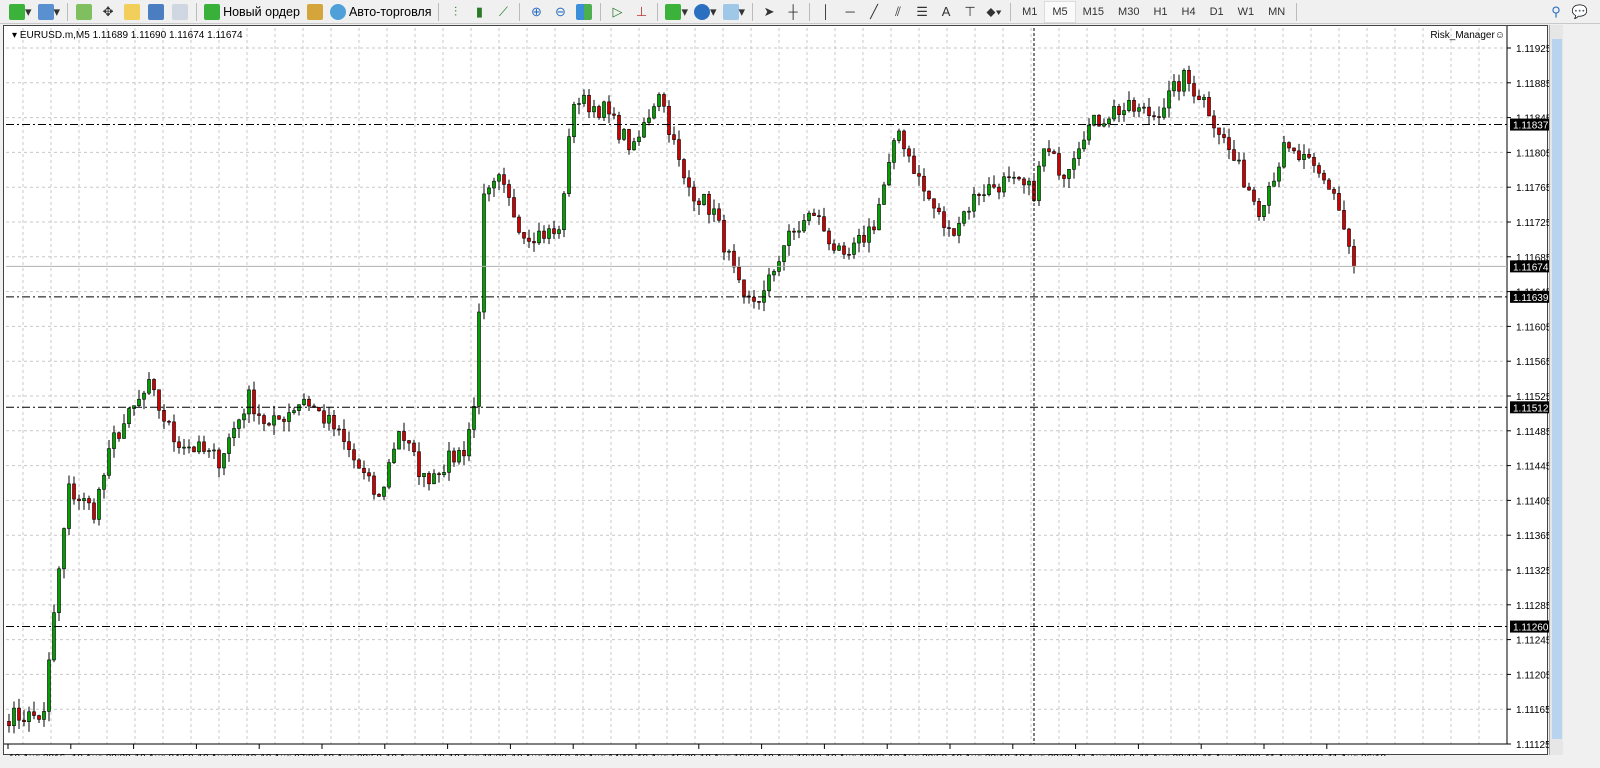 This screenshot has width=1600, height=768. Describe the element at coordinates (584, 12) in the screenshot. I see `tile-windows-button` at that location.